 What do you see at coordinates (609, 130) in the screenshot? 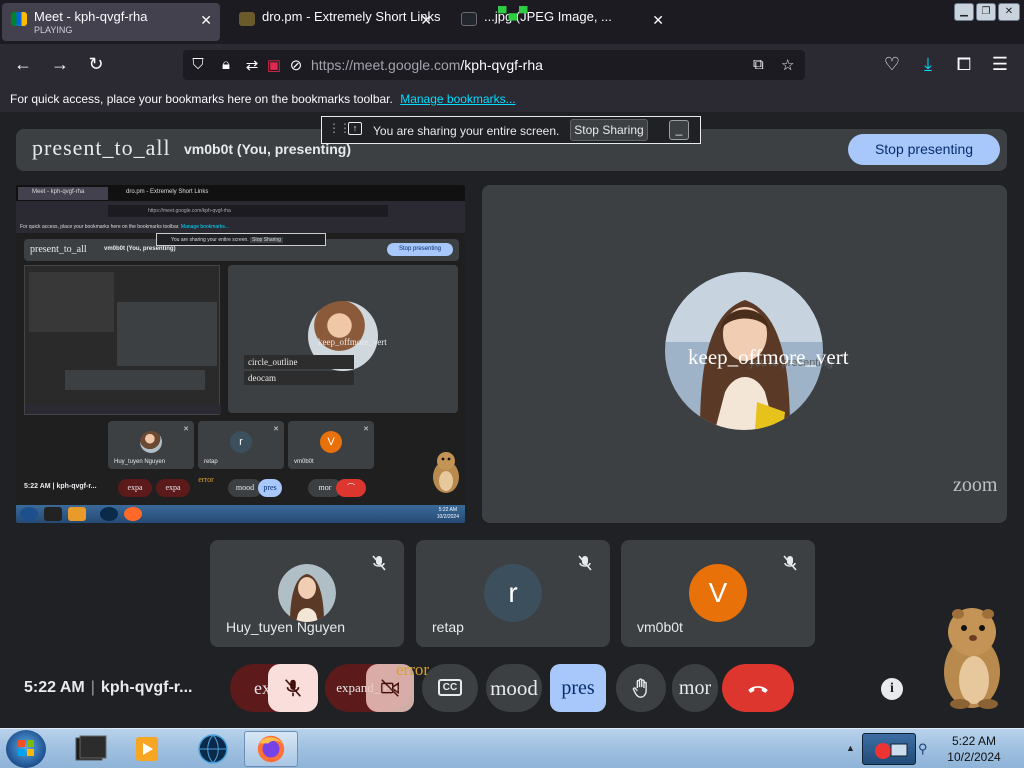
I see `stop-sharing-button: Stop Sharing` at bounding box center [609, 130].